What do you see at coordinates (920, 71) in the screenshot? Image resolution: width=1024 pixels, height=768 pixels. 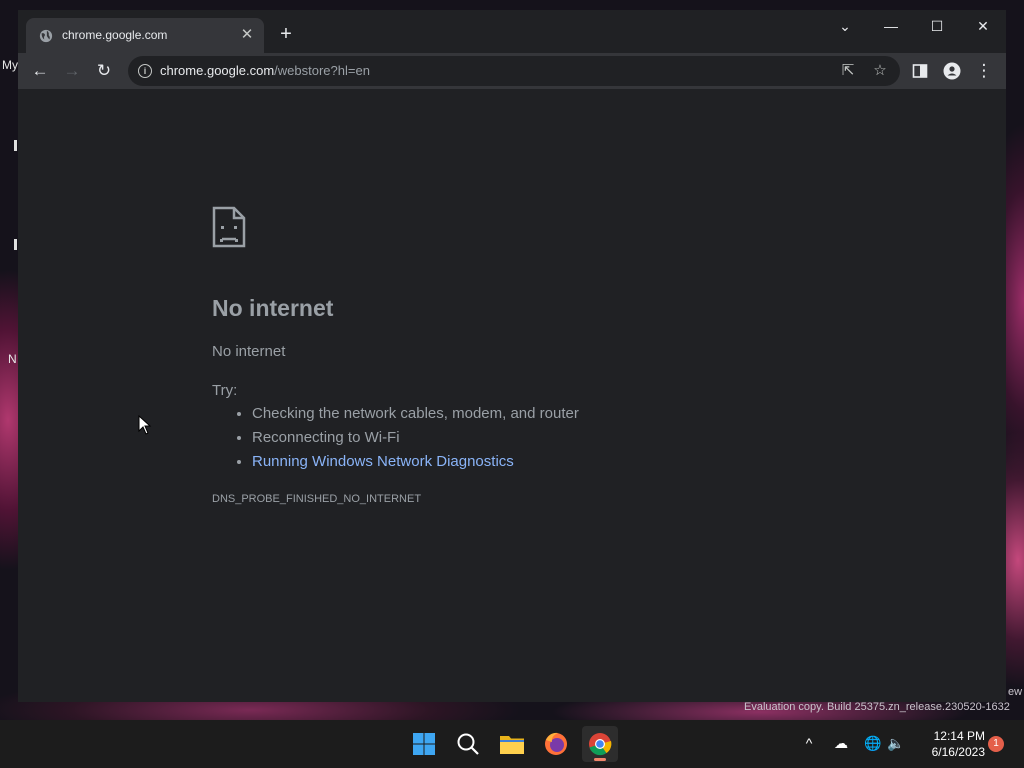 I see `side-panel-icon` at bounding box center [920, 71].